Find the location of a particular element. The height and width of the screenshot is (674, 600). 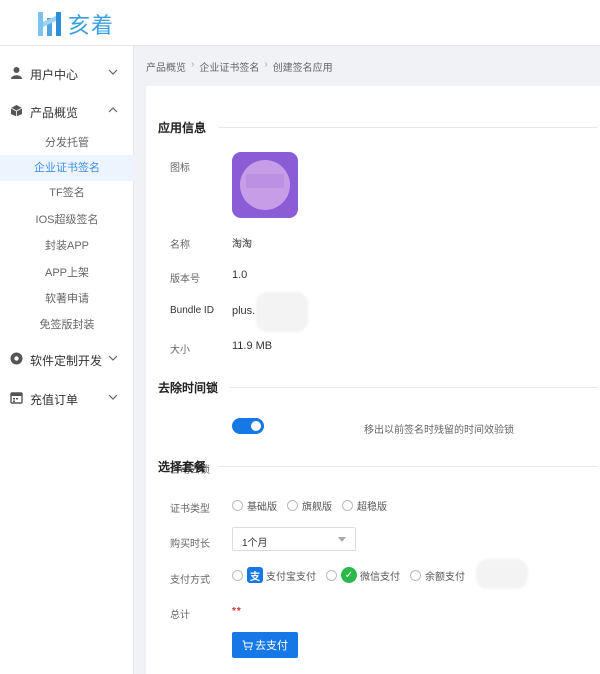

box-icon is located at coordinates (16, 111).